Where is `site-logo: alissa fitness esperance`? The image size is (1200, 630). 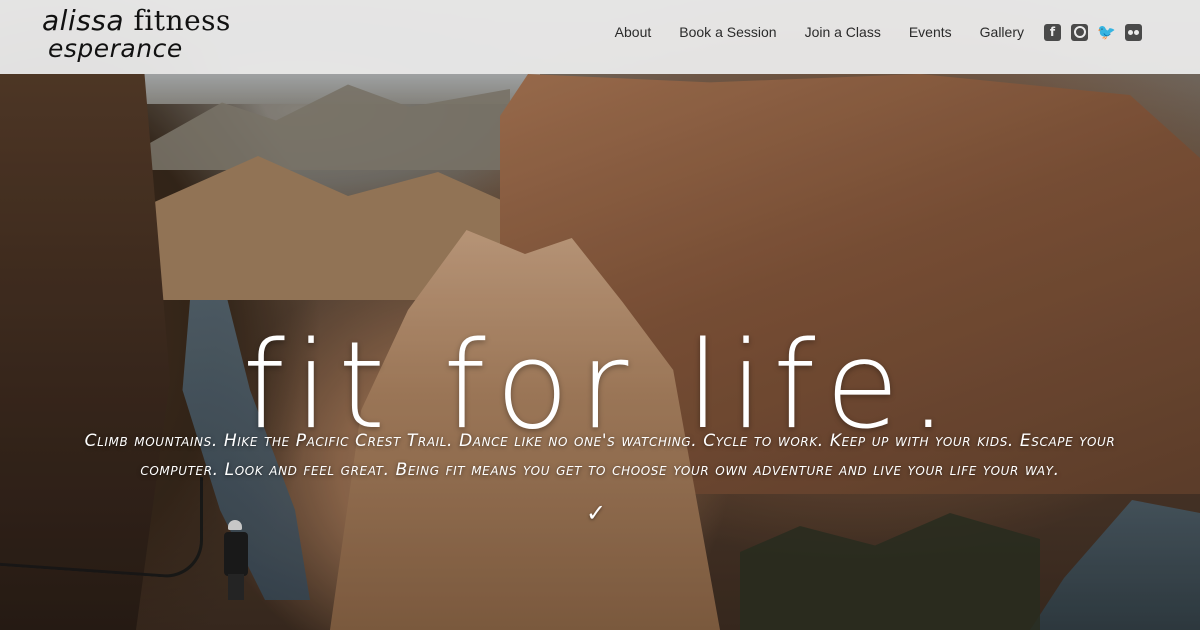
site-logo: alissa fitness esperance is located at coordinates (137, 36).